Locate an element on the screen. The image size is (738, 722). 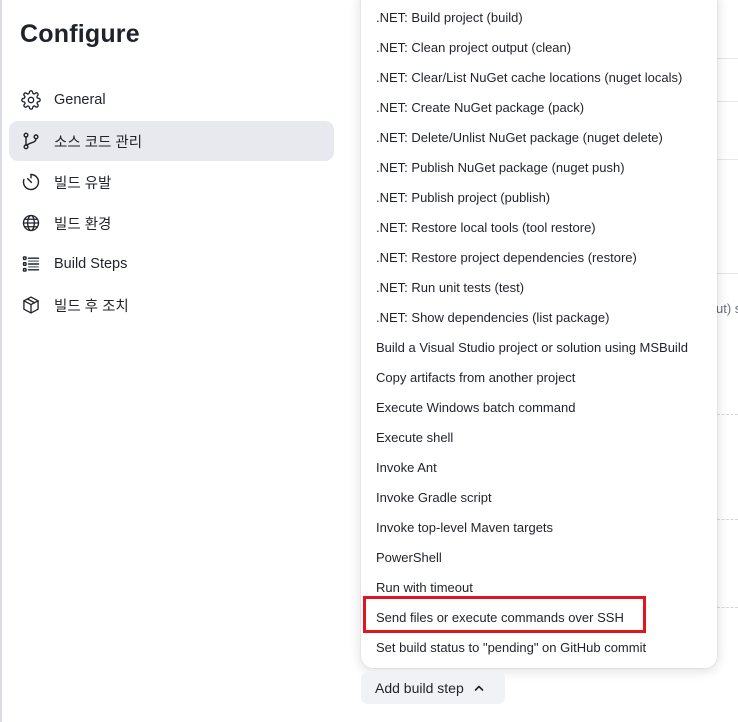
background-fragment-text: ut) s is located at coordinates (727, 308).